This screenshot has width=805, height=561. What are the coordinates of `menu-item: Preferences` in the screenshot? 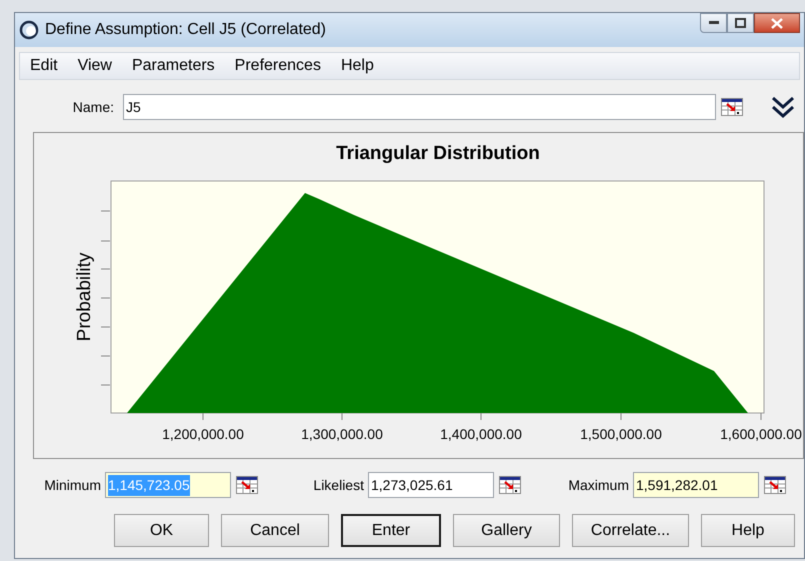 It's located at (277, 66).